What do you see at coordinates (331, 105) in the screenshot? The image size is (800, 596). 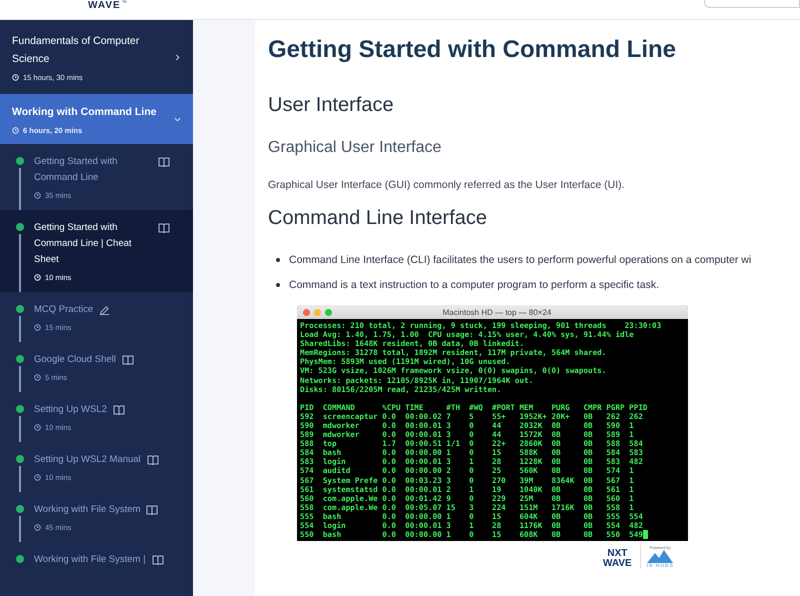 I see `section-heading: User Interface` at bounding box center [331, 105].